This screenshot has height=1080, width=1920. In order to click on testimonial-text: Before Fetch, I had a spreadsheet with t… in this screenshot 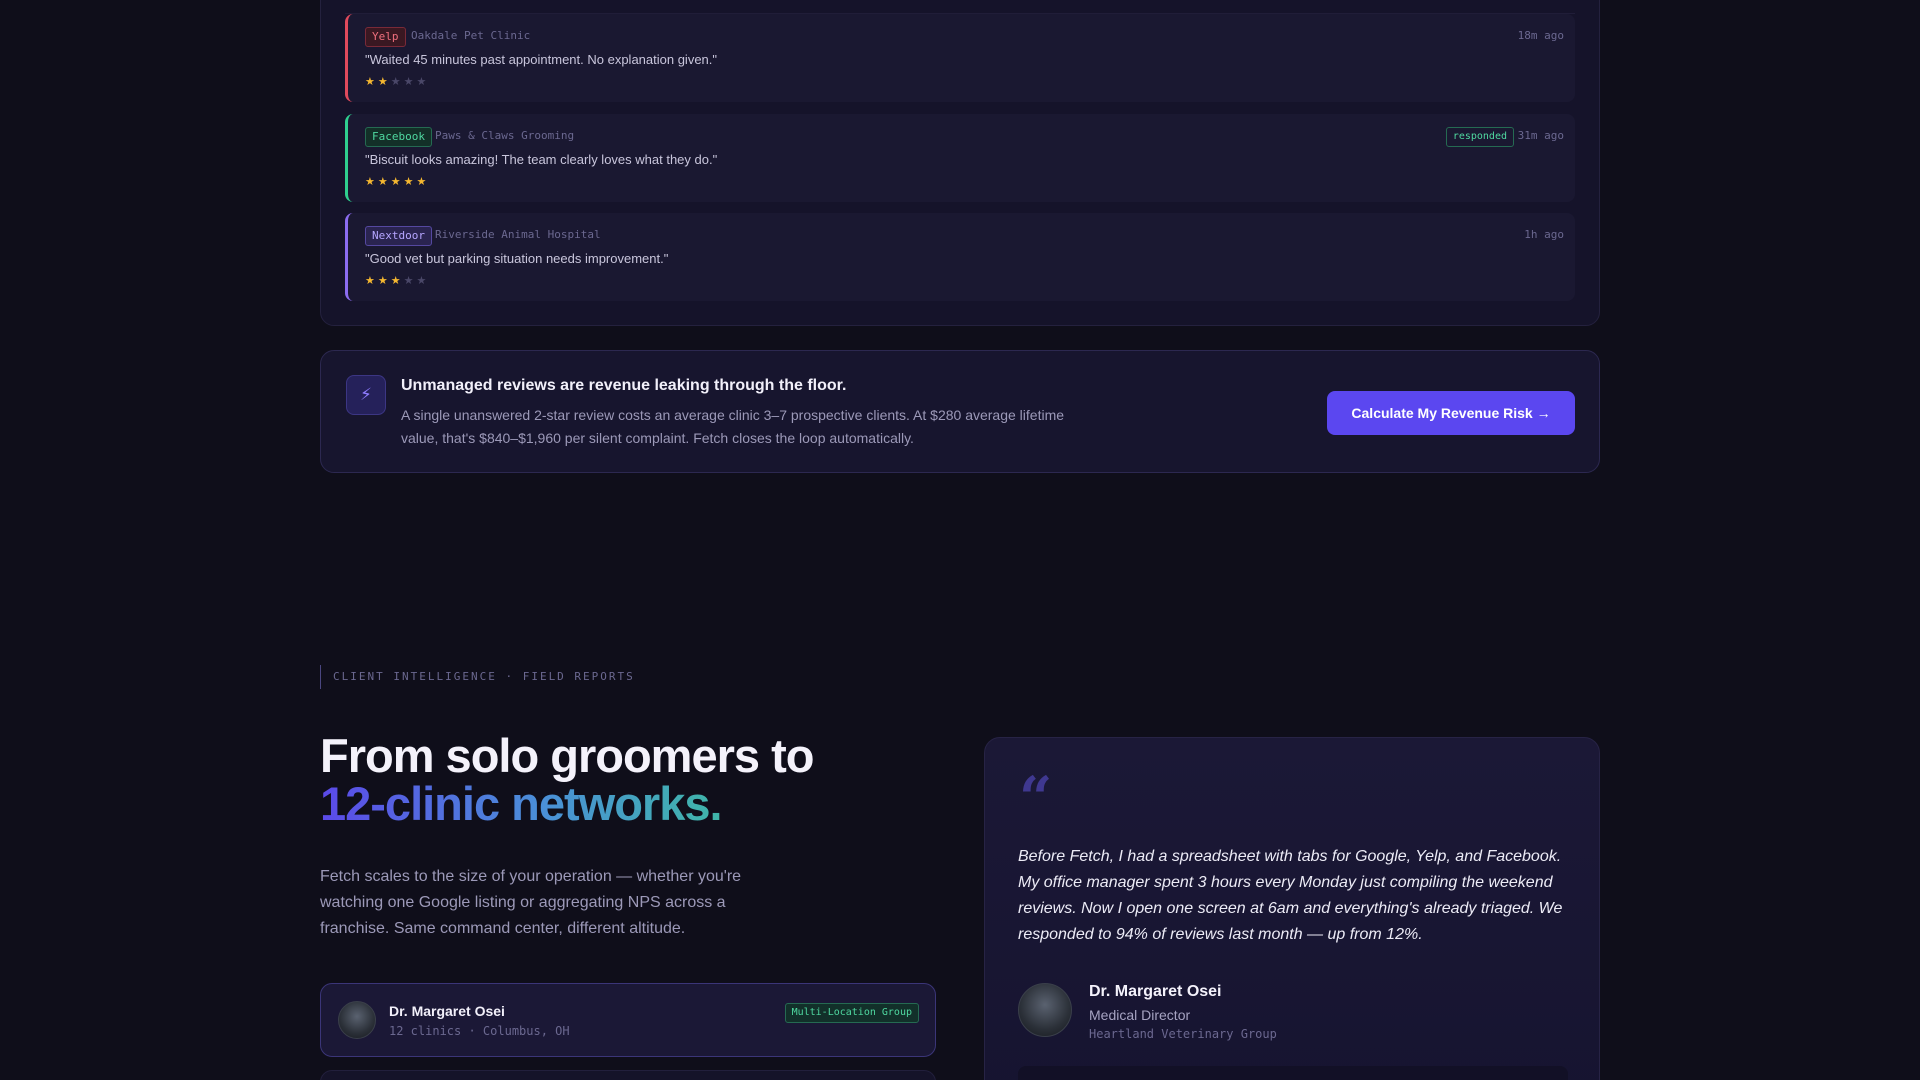, I will do `click(1290, 895)`.